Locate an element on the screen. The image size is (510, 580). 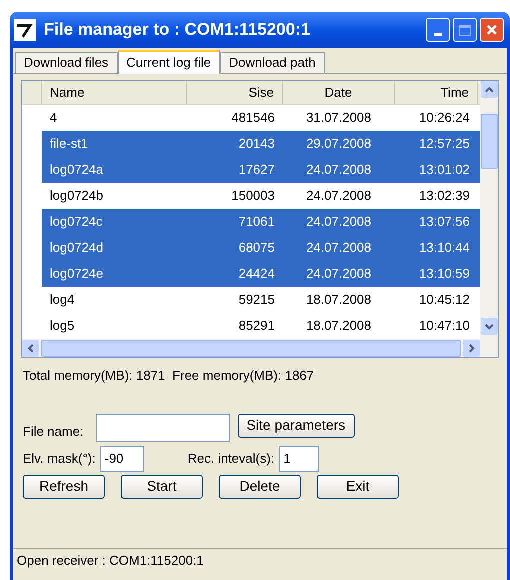
column-header: Date is located at coordinates (339, 92).